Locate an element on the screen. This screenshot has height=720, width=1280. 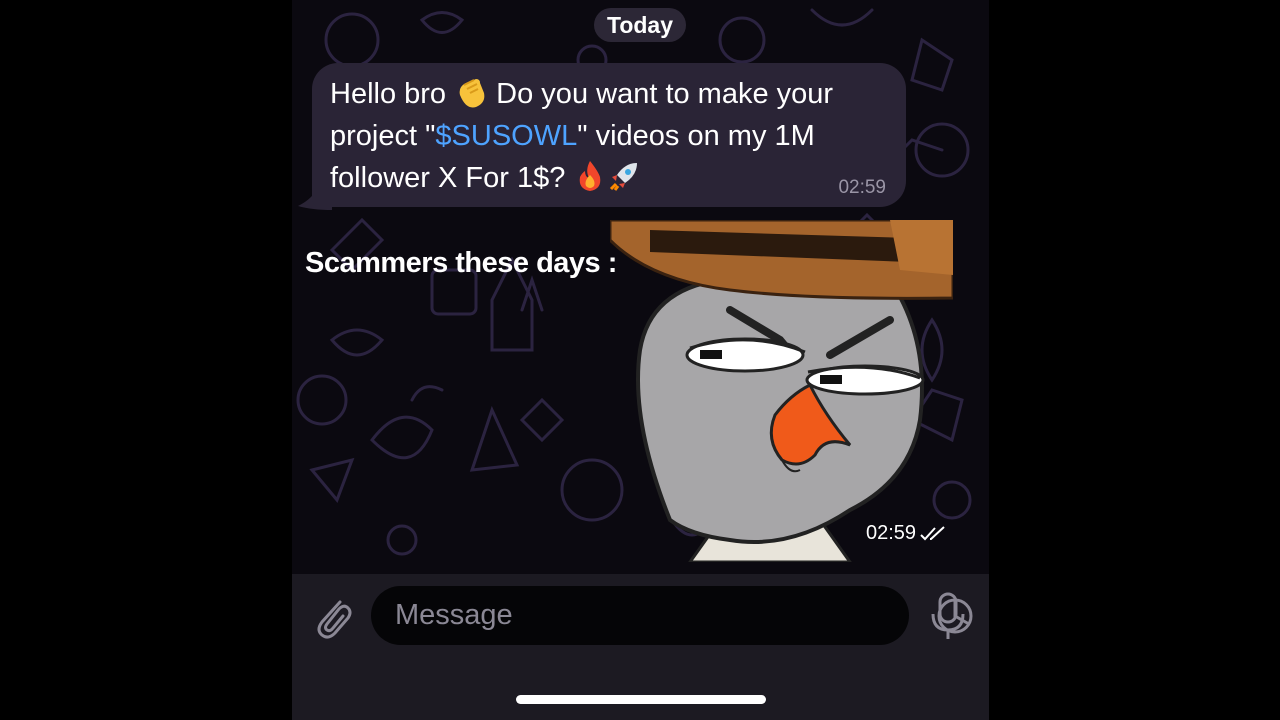
waving-hand-icon is located at coordinates (472, 93).